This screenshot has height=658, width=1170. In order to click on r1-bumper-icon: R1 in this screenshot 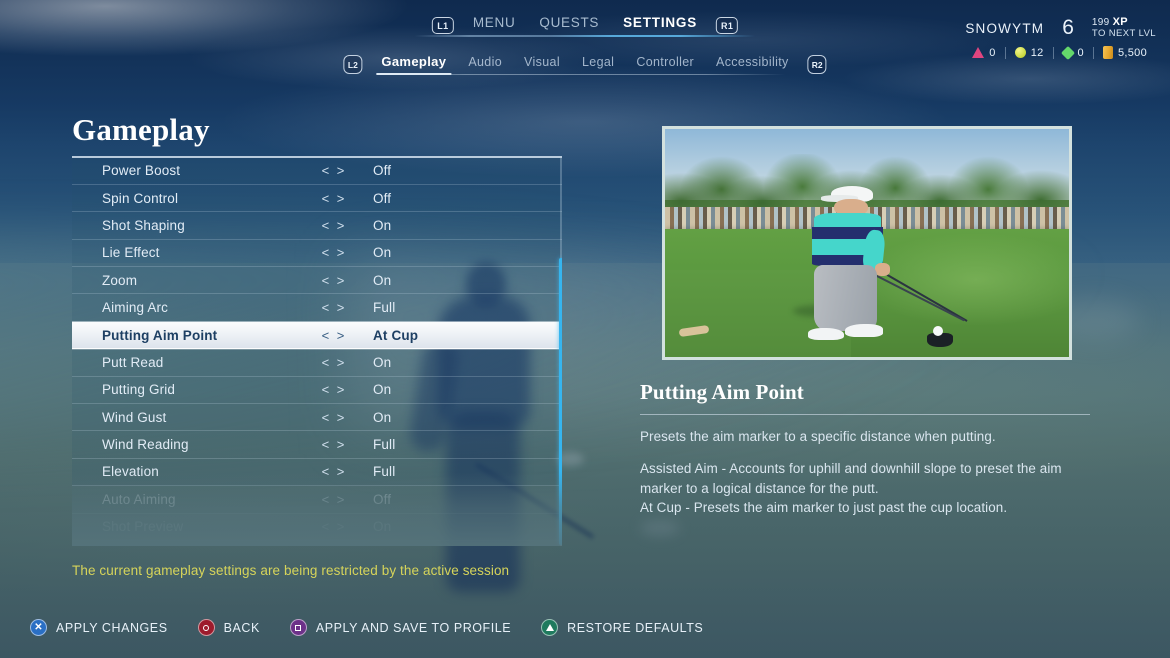, I will do `click(727, 25)`.